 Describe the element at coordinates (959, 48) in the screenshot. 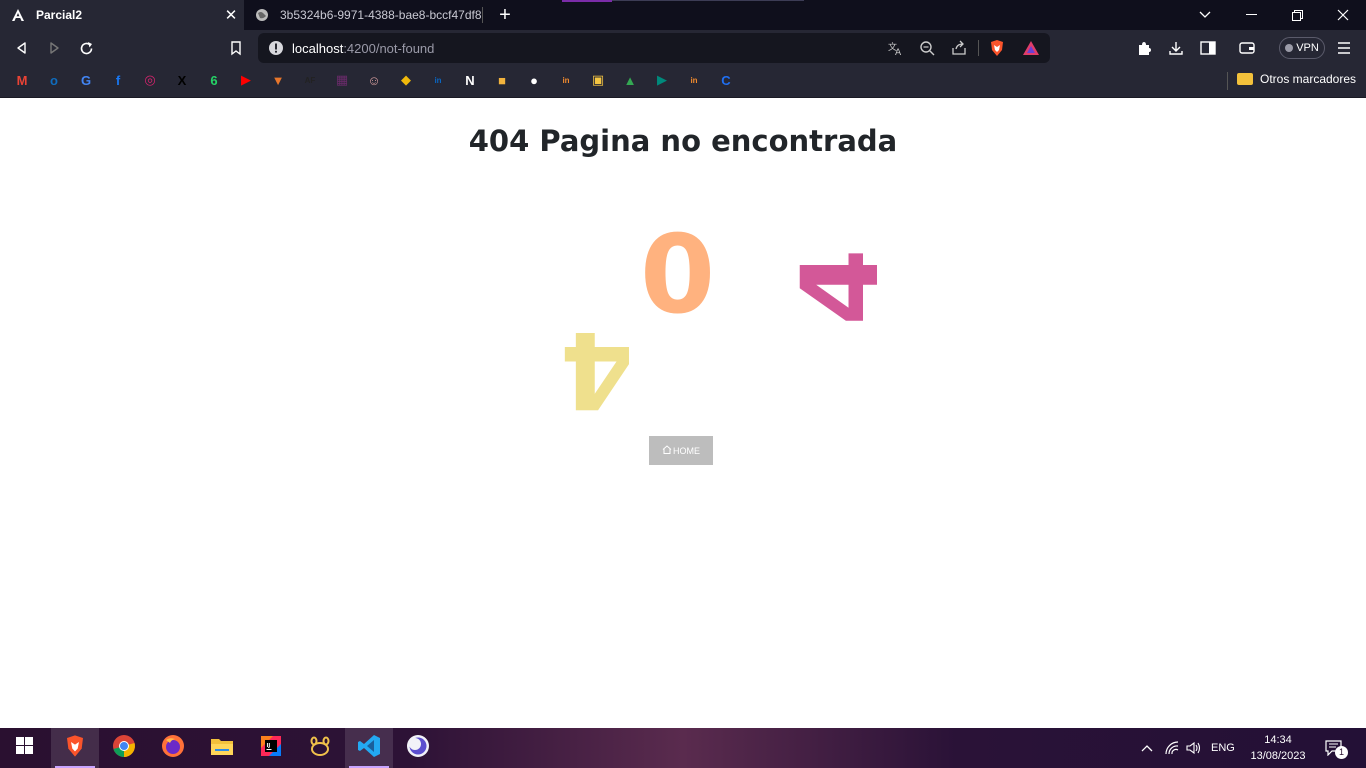

I see `share-icon` at that location.